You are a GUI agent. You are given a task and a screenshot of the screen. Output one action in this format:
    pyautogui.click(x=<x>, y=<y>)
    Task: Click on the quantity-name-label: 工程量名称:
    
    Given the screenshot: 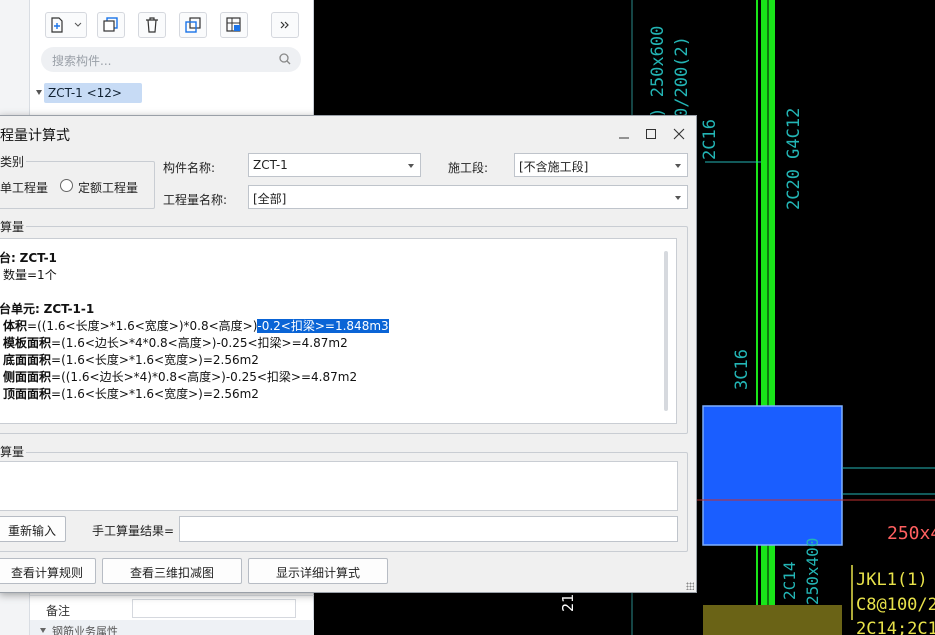 What is the action you would take?
    pyautogui.click(x=195, y=200)
    